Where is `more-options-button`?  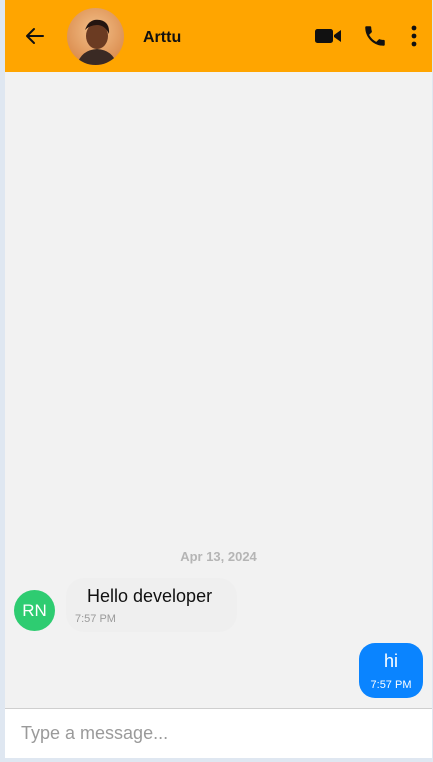
more-options-button is located at coordinates (414, 36).